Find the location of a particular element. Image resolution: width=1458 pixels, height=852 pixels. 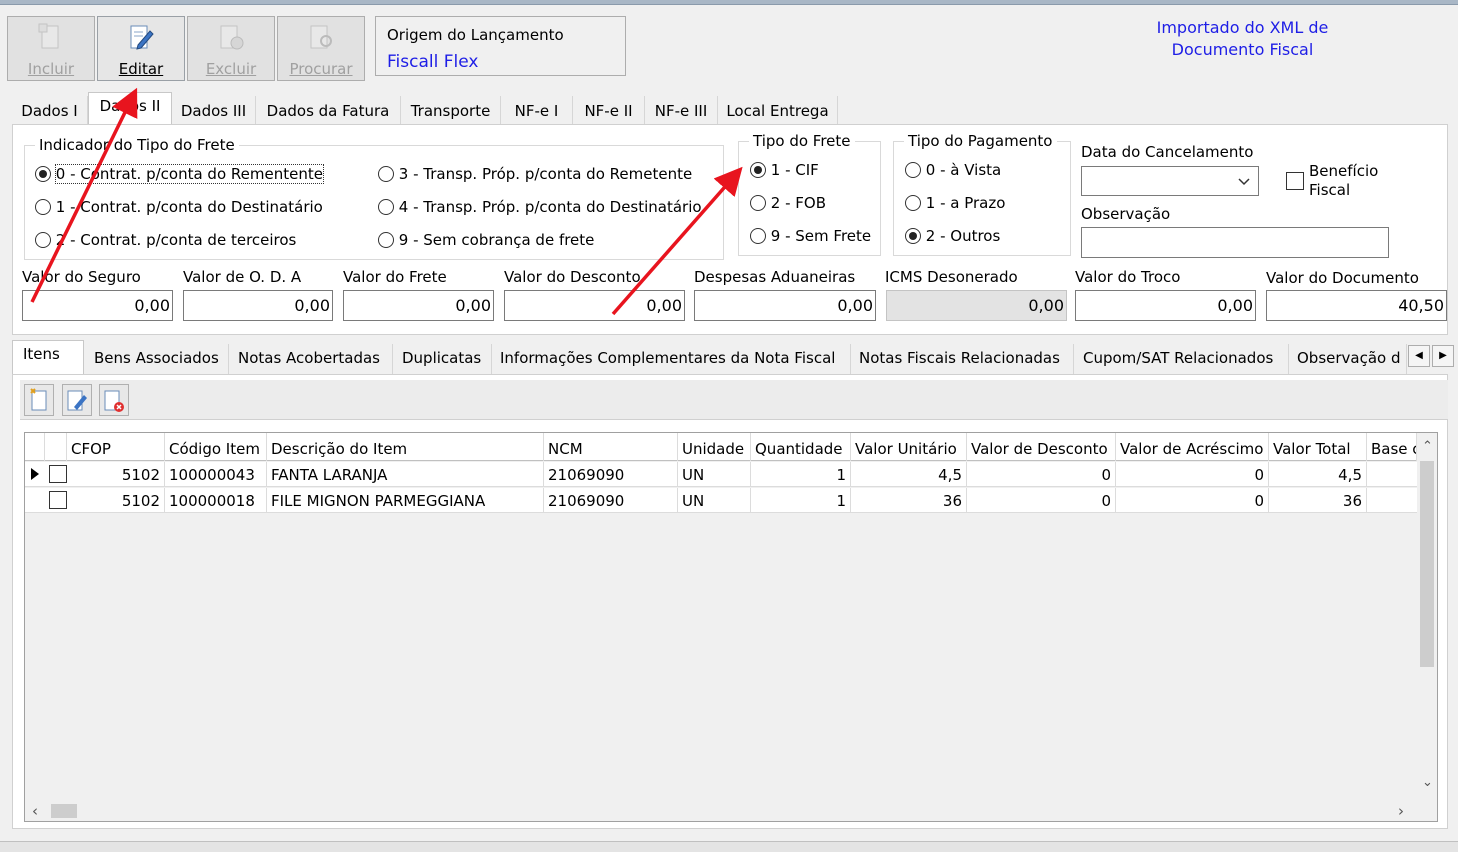

annotation-arrow-to-cif is located at coordinates (677, 241).